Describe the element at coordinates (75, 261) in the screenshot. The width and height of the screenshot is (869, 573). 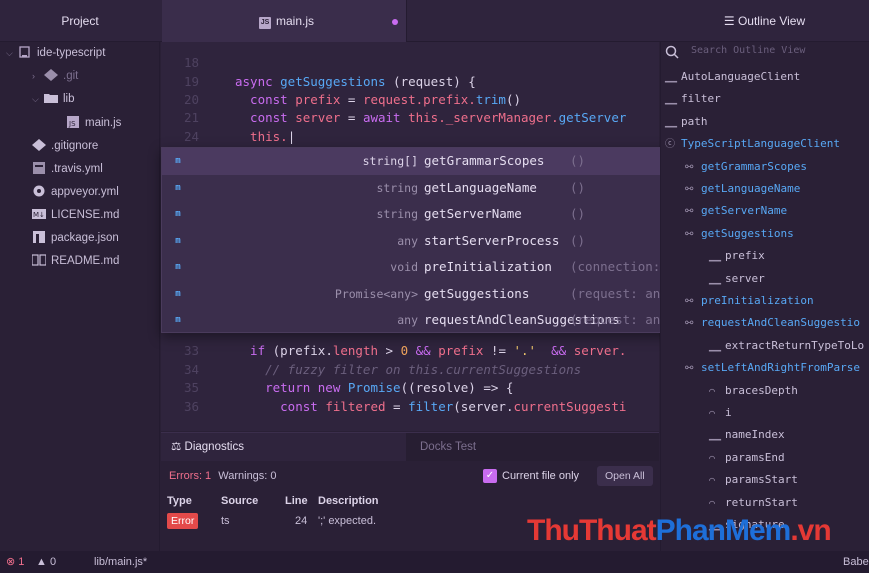
I see `tree-item-readme: README.md` at that location.